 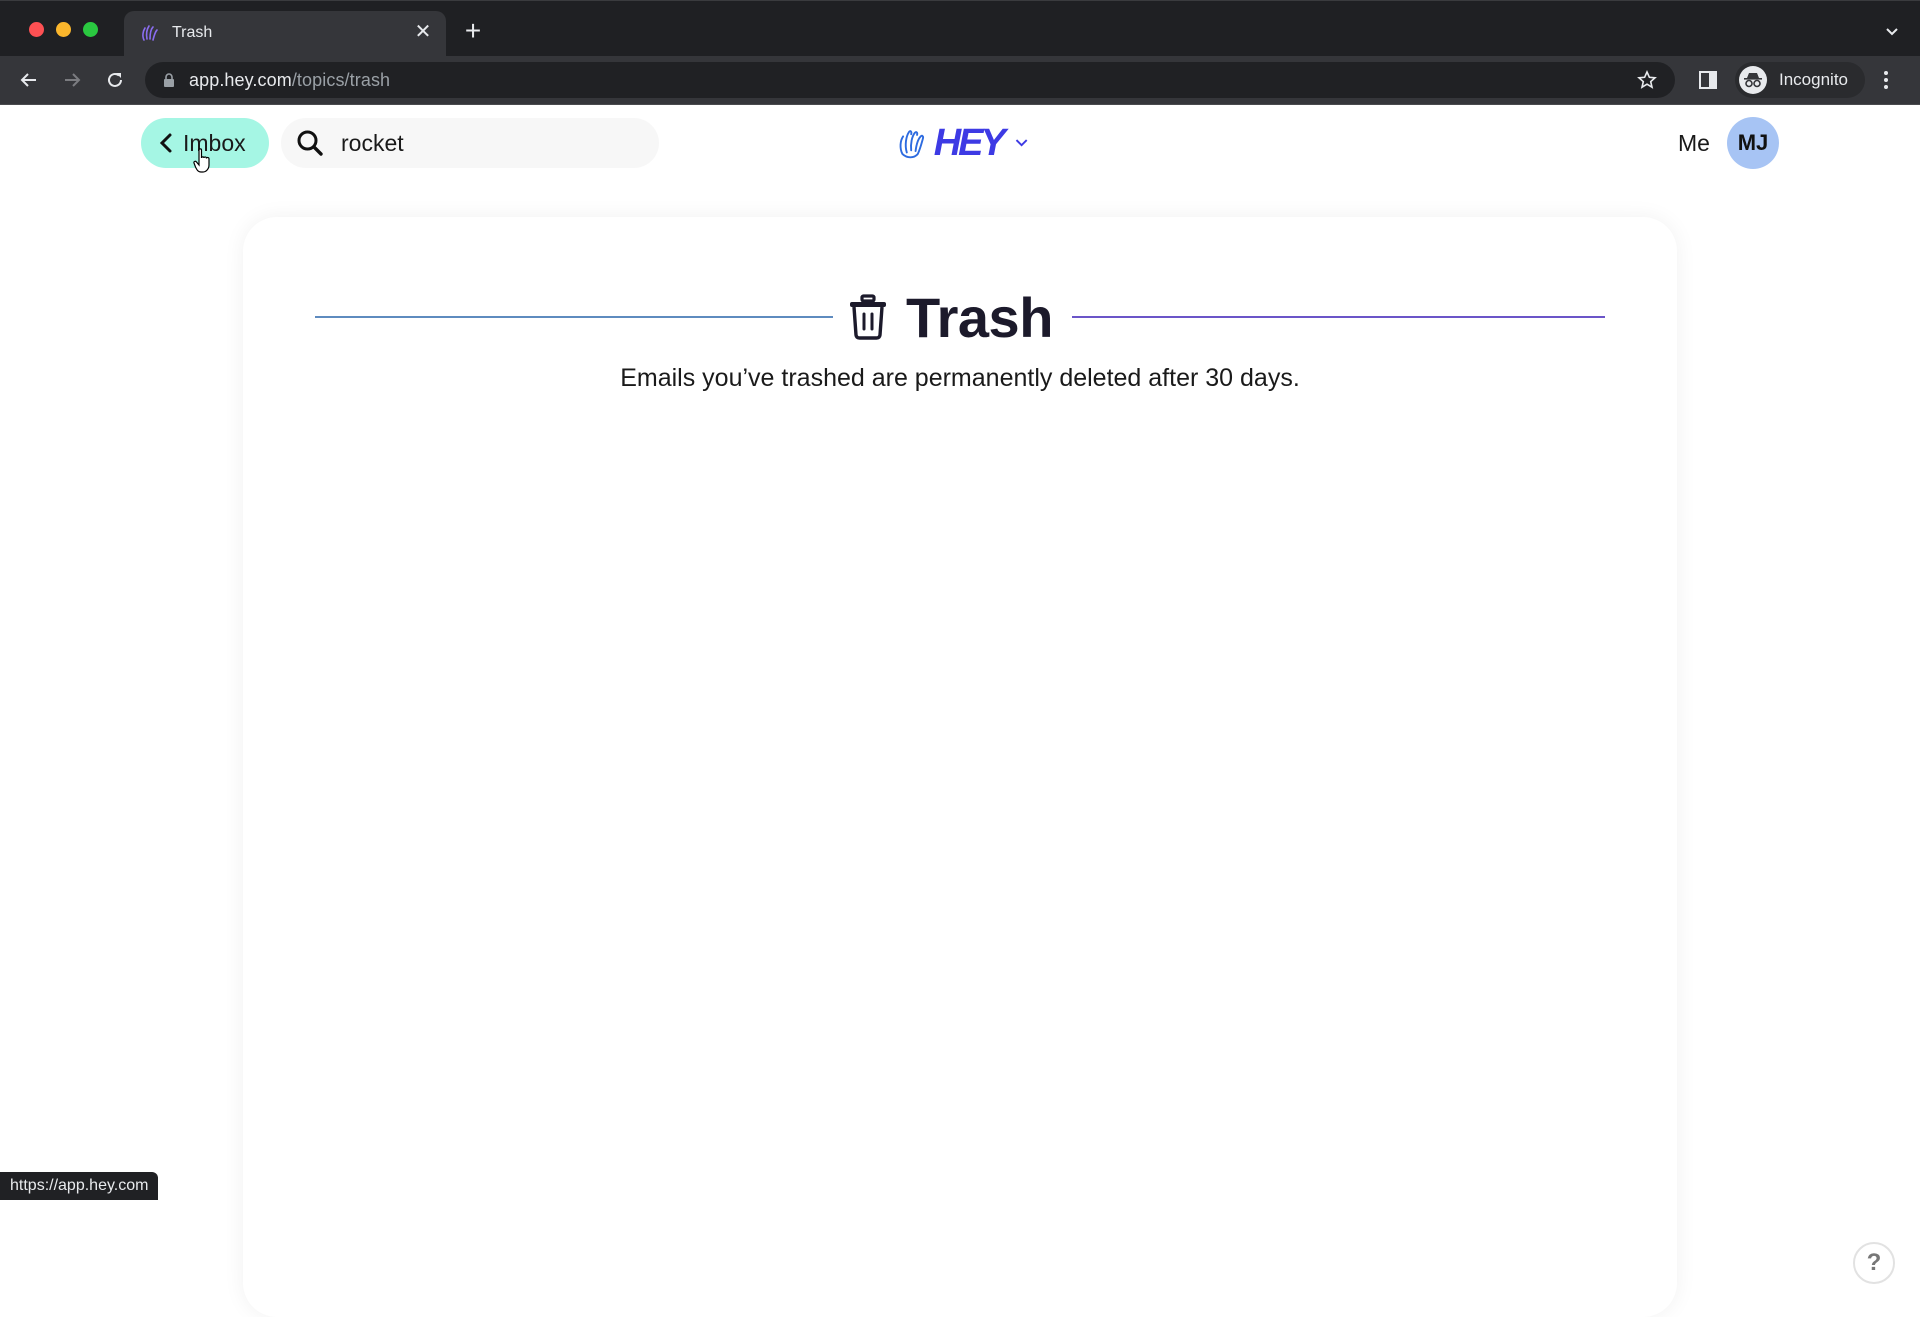 I want to click on search-icon, so click(x=310, y=143).